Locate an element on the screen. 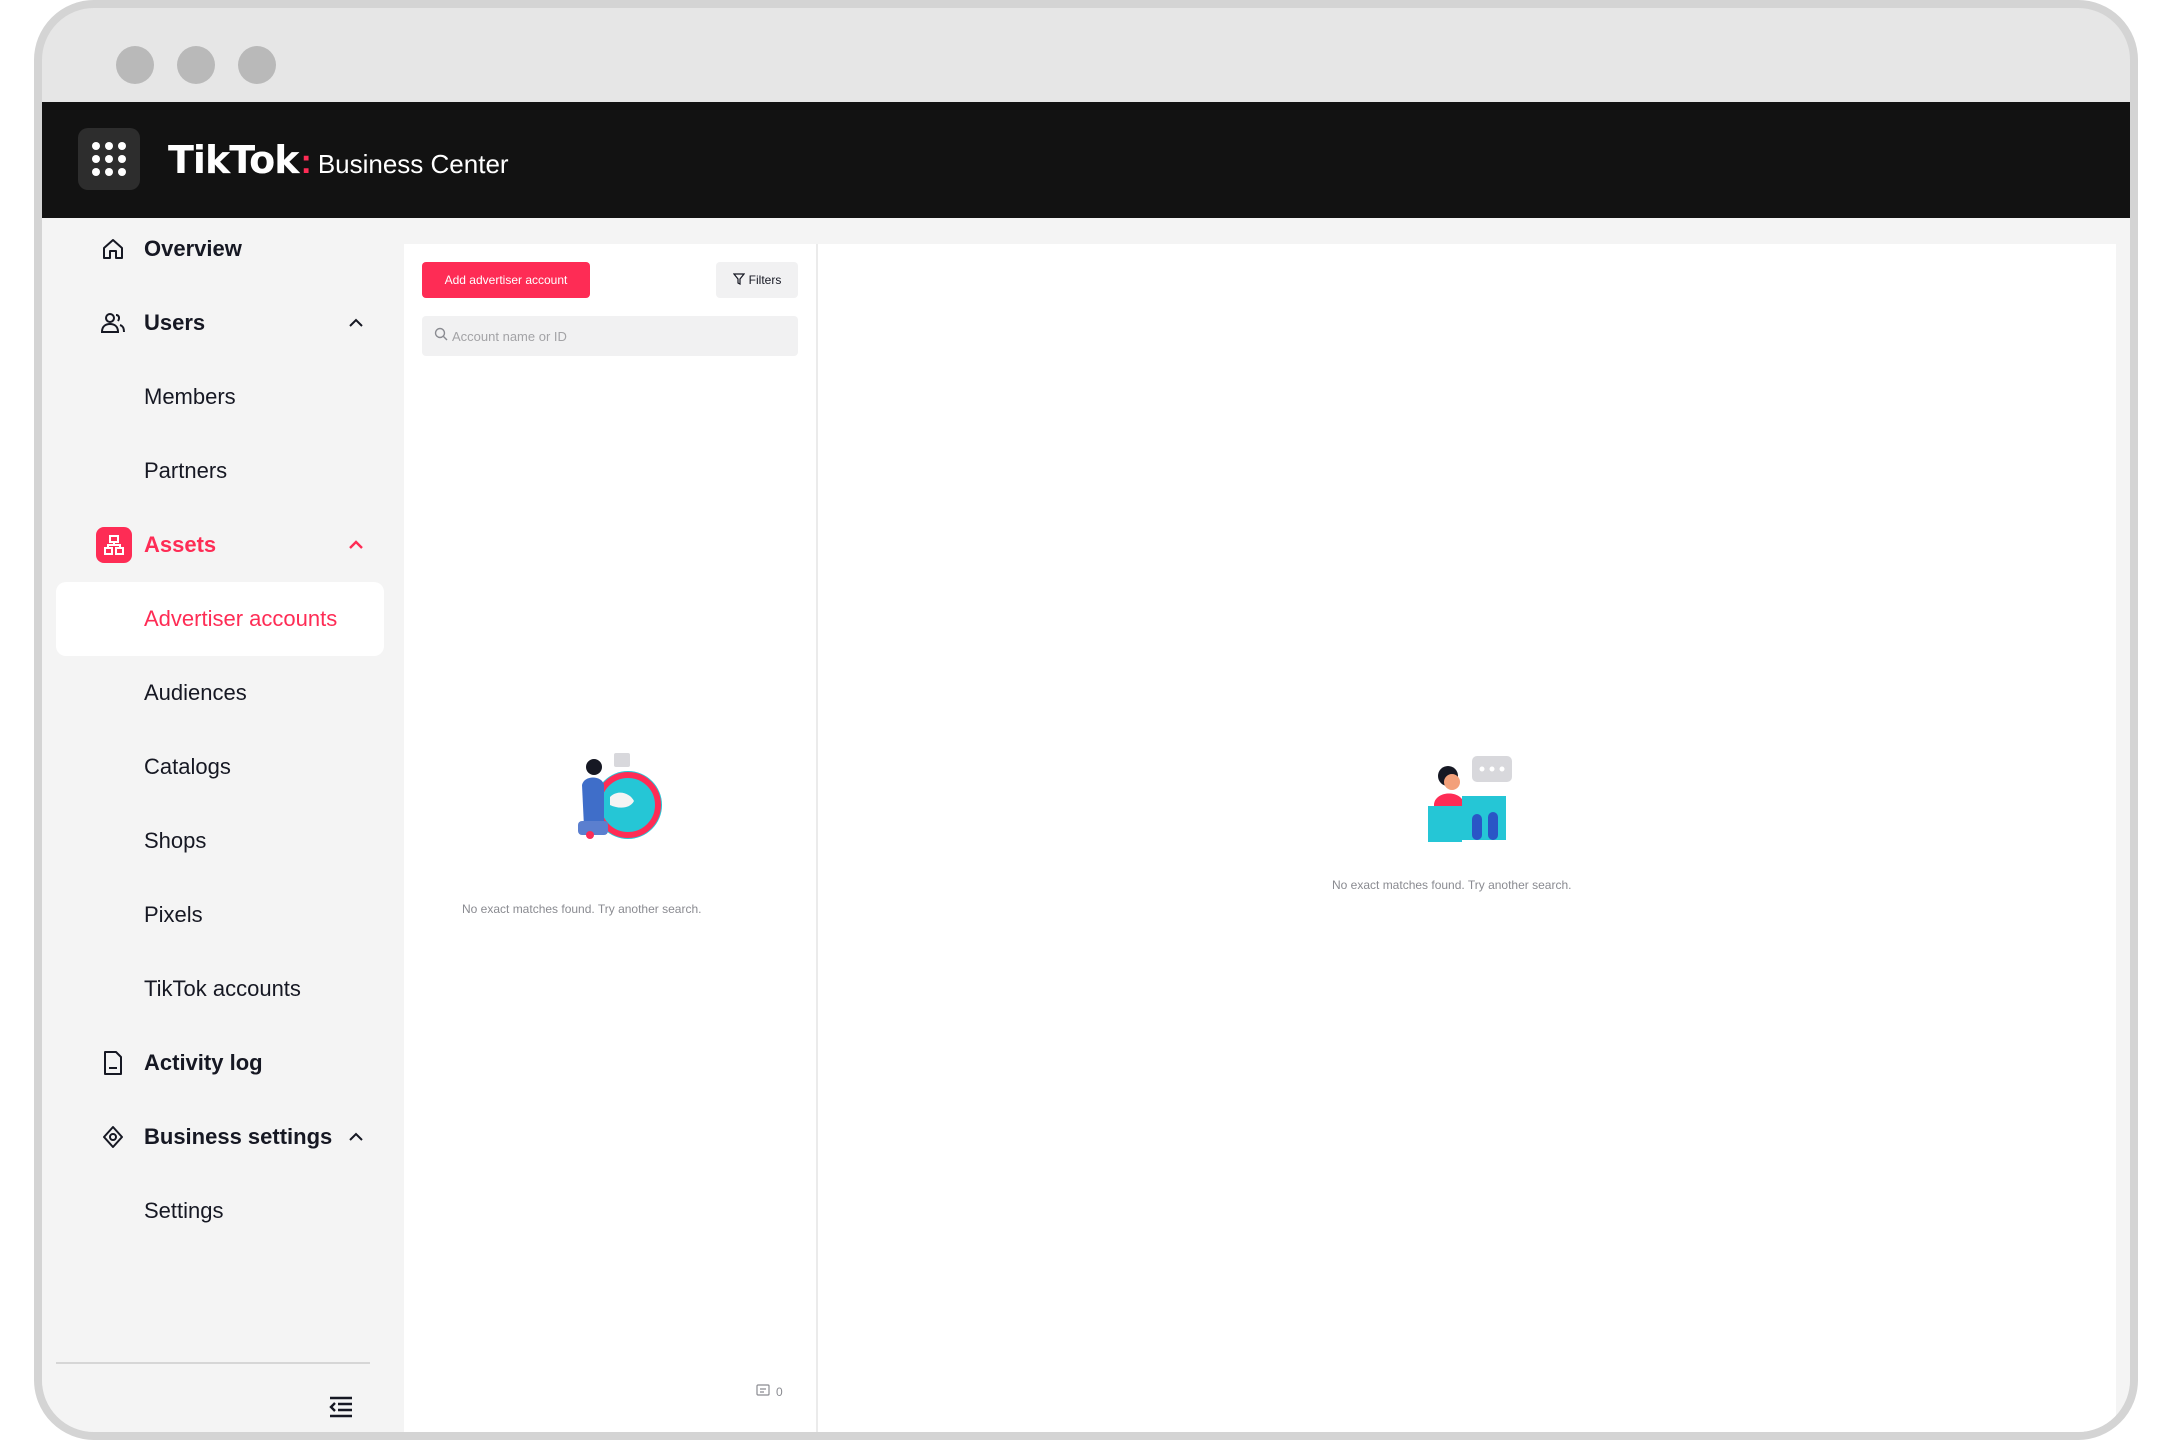 The height and width of the screenshot is (1440, 2160). settings-hexagon-icon is located at coordinates (113, 1137).